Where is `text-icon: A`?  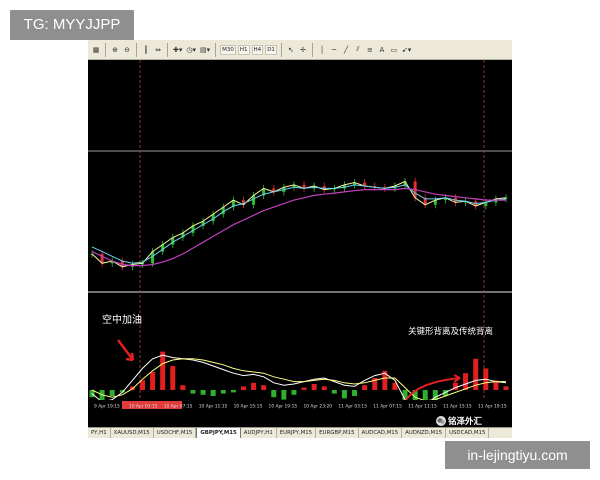 text-icon: A is located at coordinates (382, 50).